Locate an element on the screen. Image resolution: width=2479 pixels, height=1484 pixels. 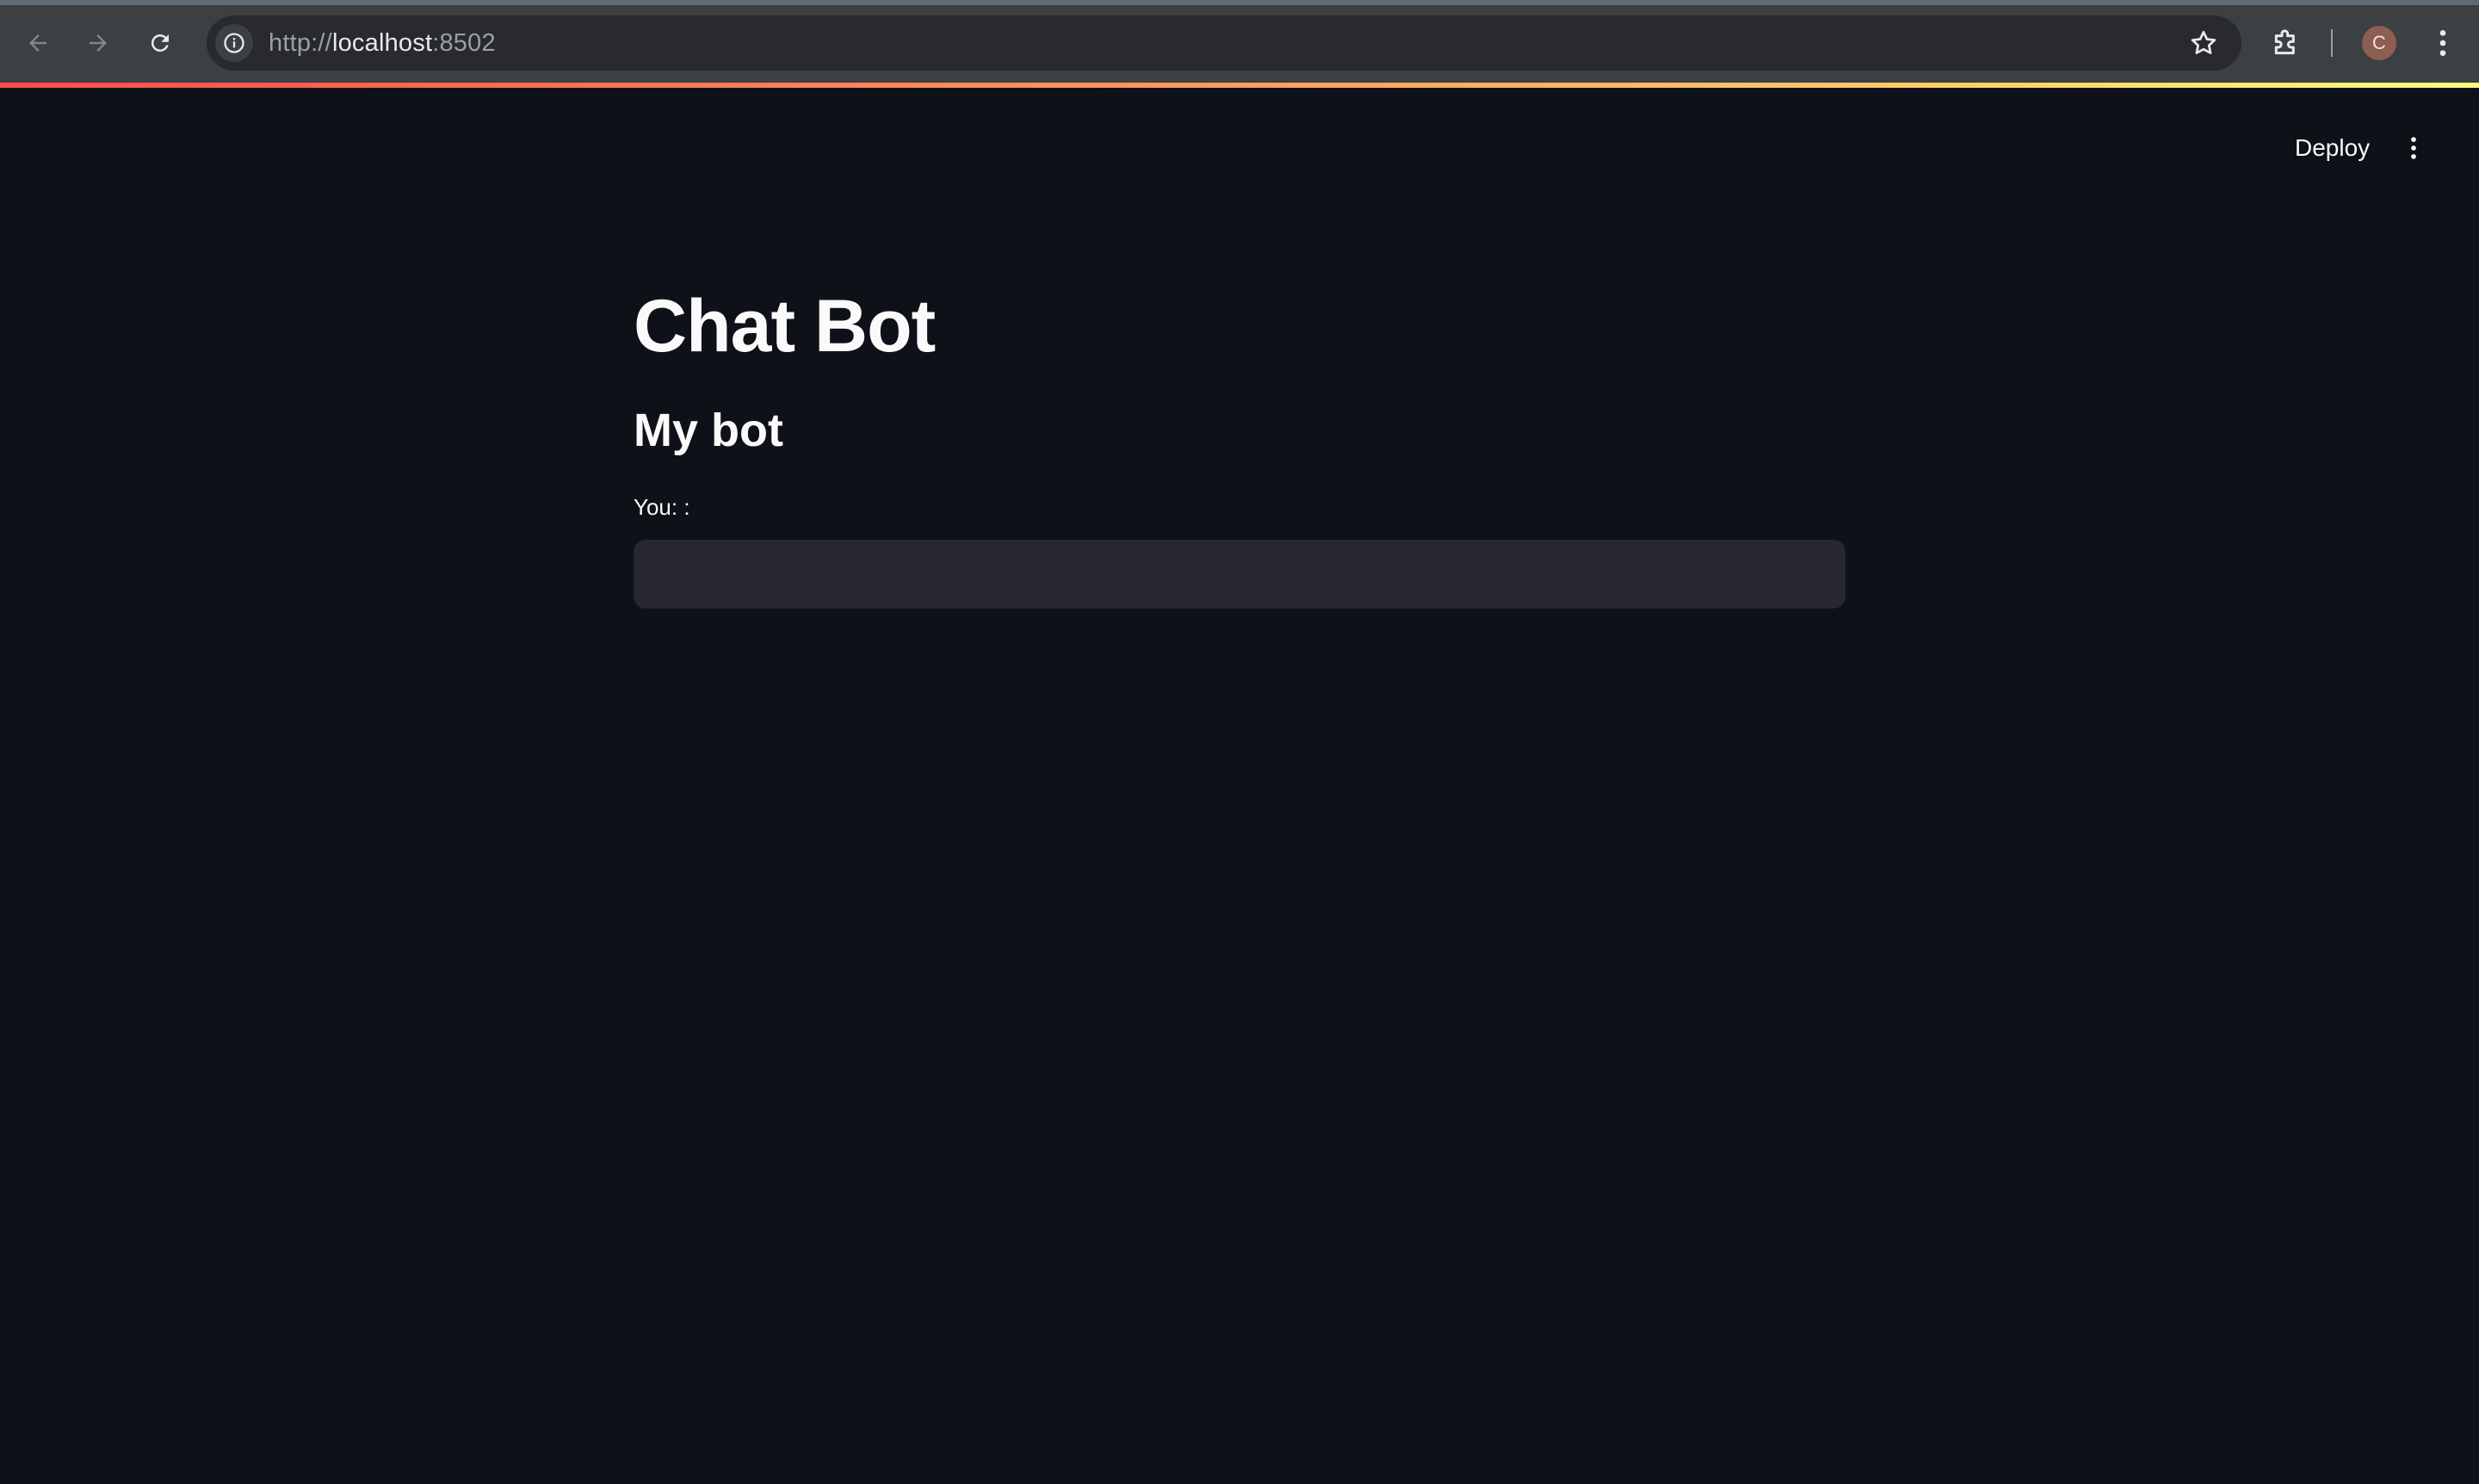
page-title: Chat Bot is located at coordinates (785, 326).